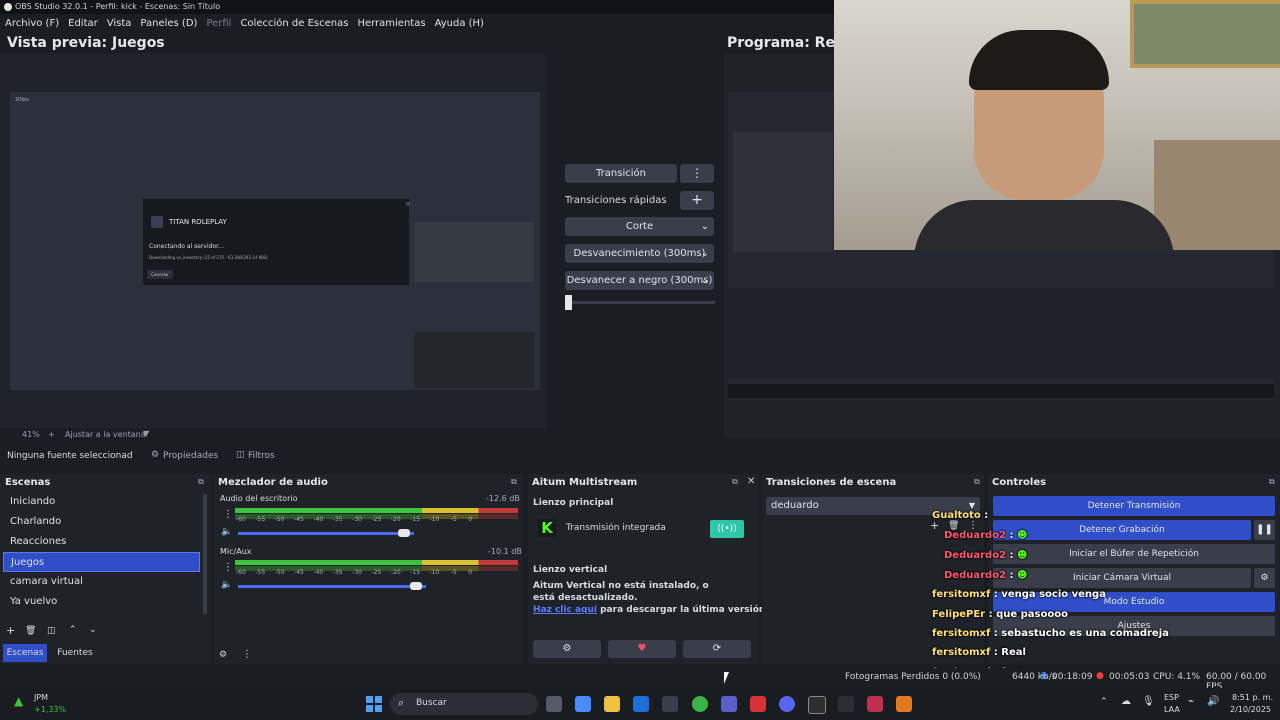 The width and height of the screenshot is (1280, 720). Describe the element at coordinates (101, 602) in the screenshot. I see `scene-item-ya-vuelvo: Ya vuelvo` at that location.